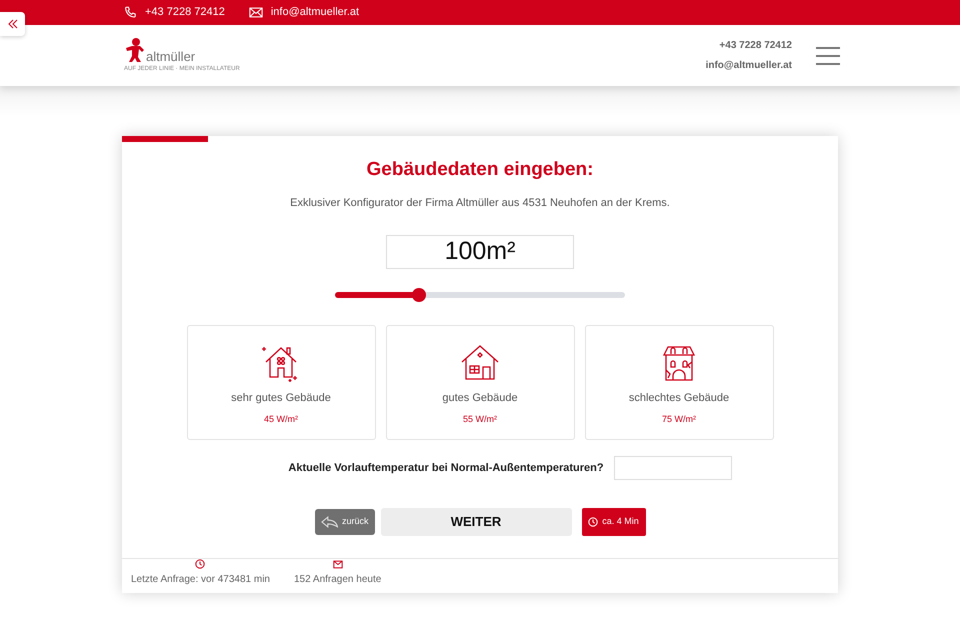 Image resolution: width=960 pixels, height=636 pixels. What do you see at coordinates (200, 580) in the screenshot?
I see `footer-stat: Letzte Anfrage: vor 473481 min` at bounding box center [200, 580].